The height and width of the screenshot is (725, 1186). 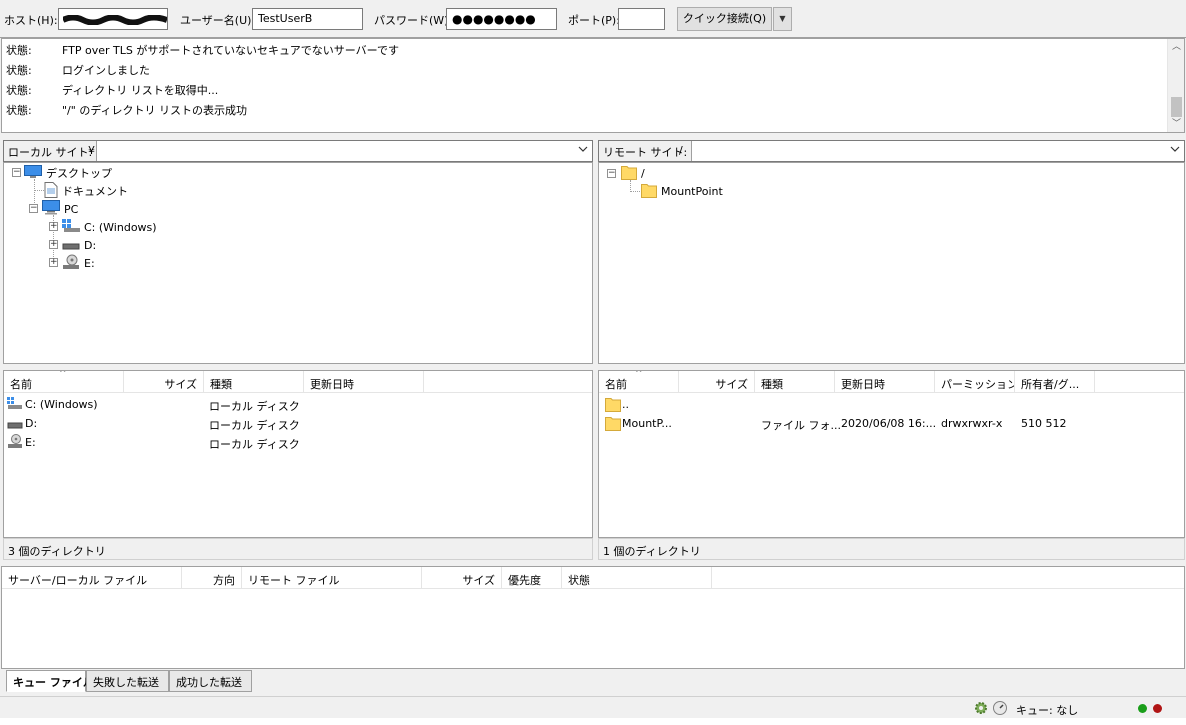 What do you see at coordinates (594, 20) in the screenshot?
I see `port-label: ポート(P):` at bounding box center [594, 20].